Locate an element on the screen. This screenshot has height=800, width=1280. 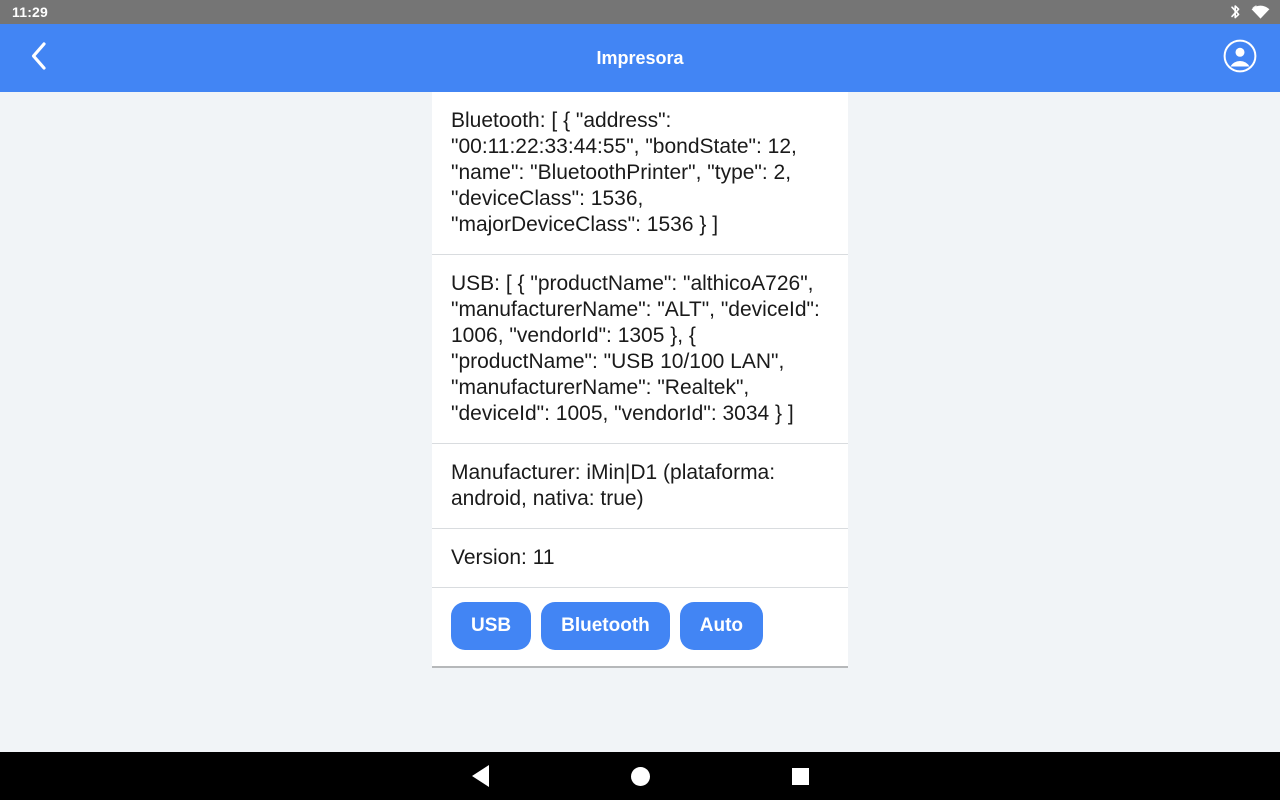
nav-back-button is located at coordinates (480, 776).